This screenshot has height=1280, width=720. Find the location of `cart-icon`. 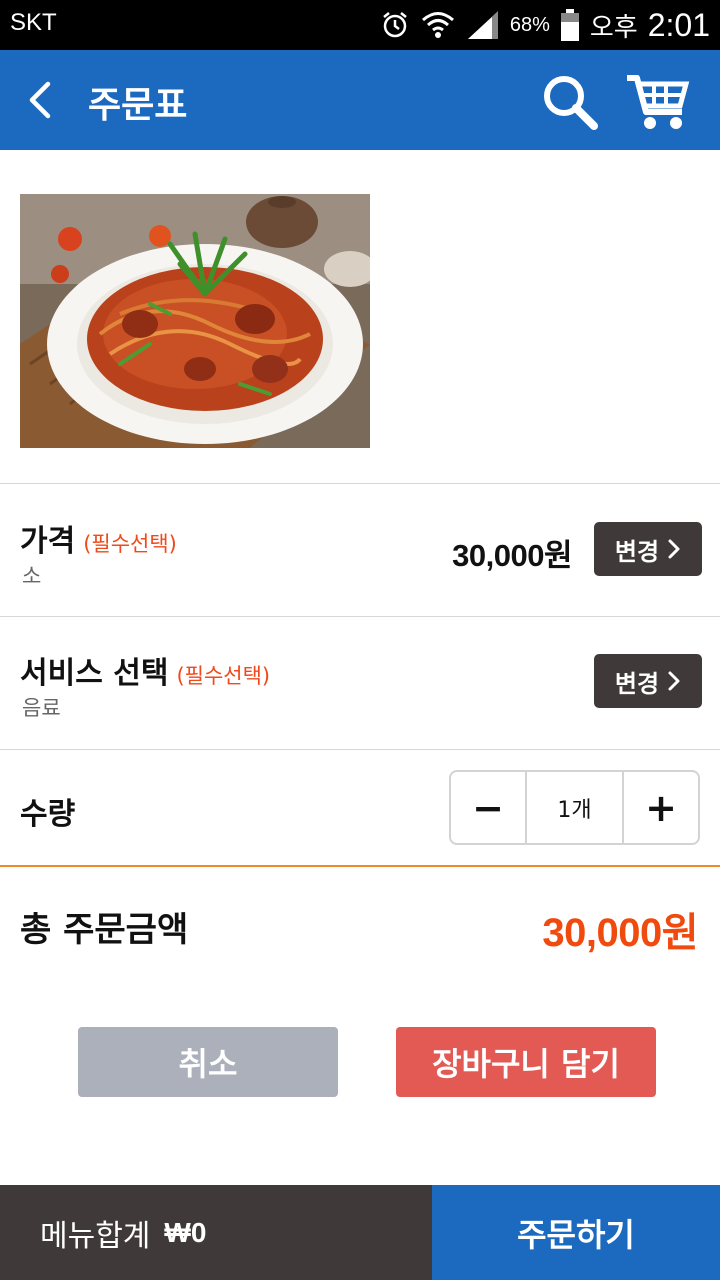

cart-icon is located at coordinates (657, 101).